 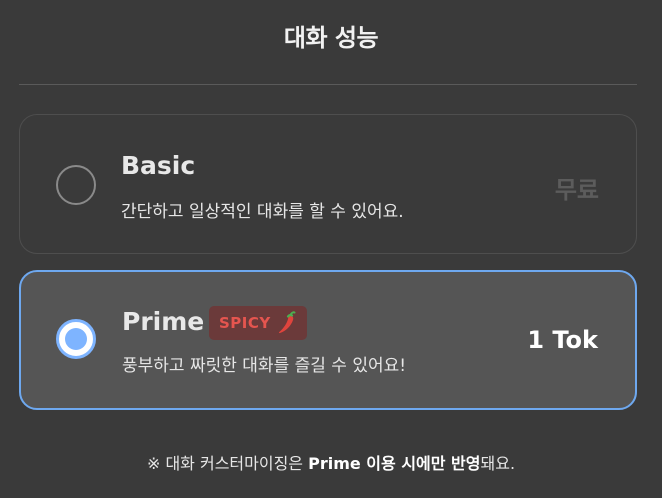 What do you see at coordinates (498, 463) in the screenshot?
I see `footnote-suffix: 돼요.` at bounding box center [498, 463].